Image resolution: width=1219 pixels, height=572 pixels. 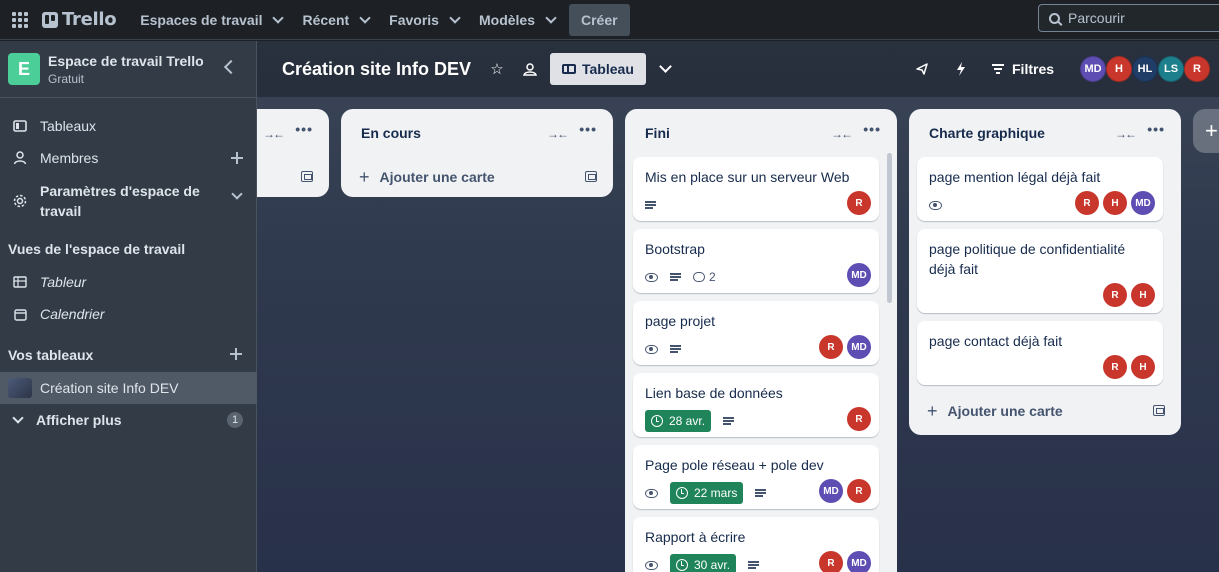 I want to click on list-title: En cours, so click(x=391, y=133).